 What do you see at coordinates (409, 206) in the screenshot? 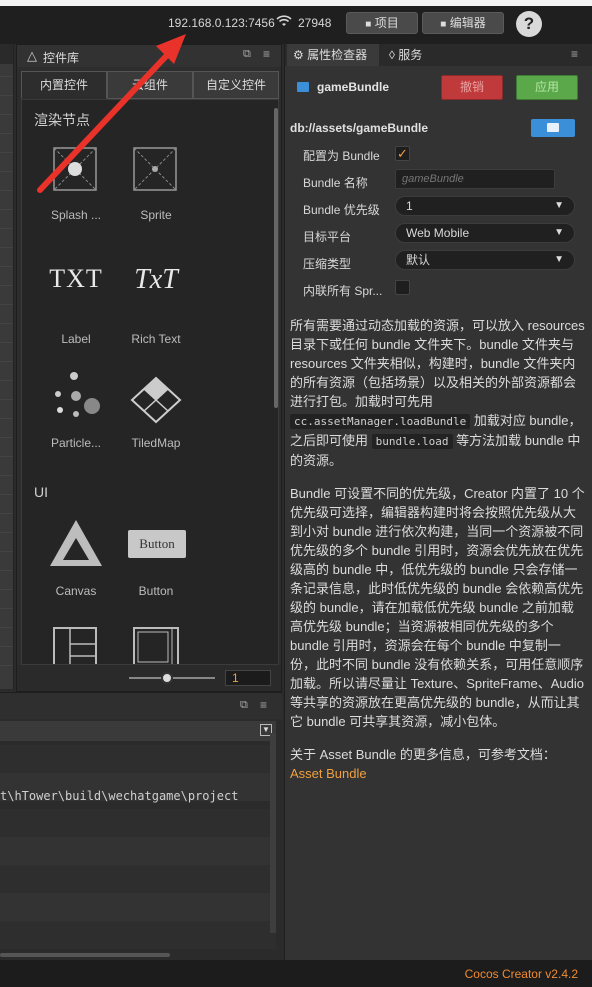
I see `priority-value: 1` at bounding box center [409, 206].